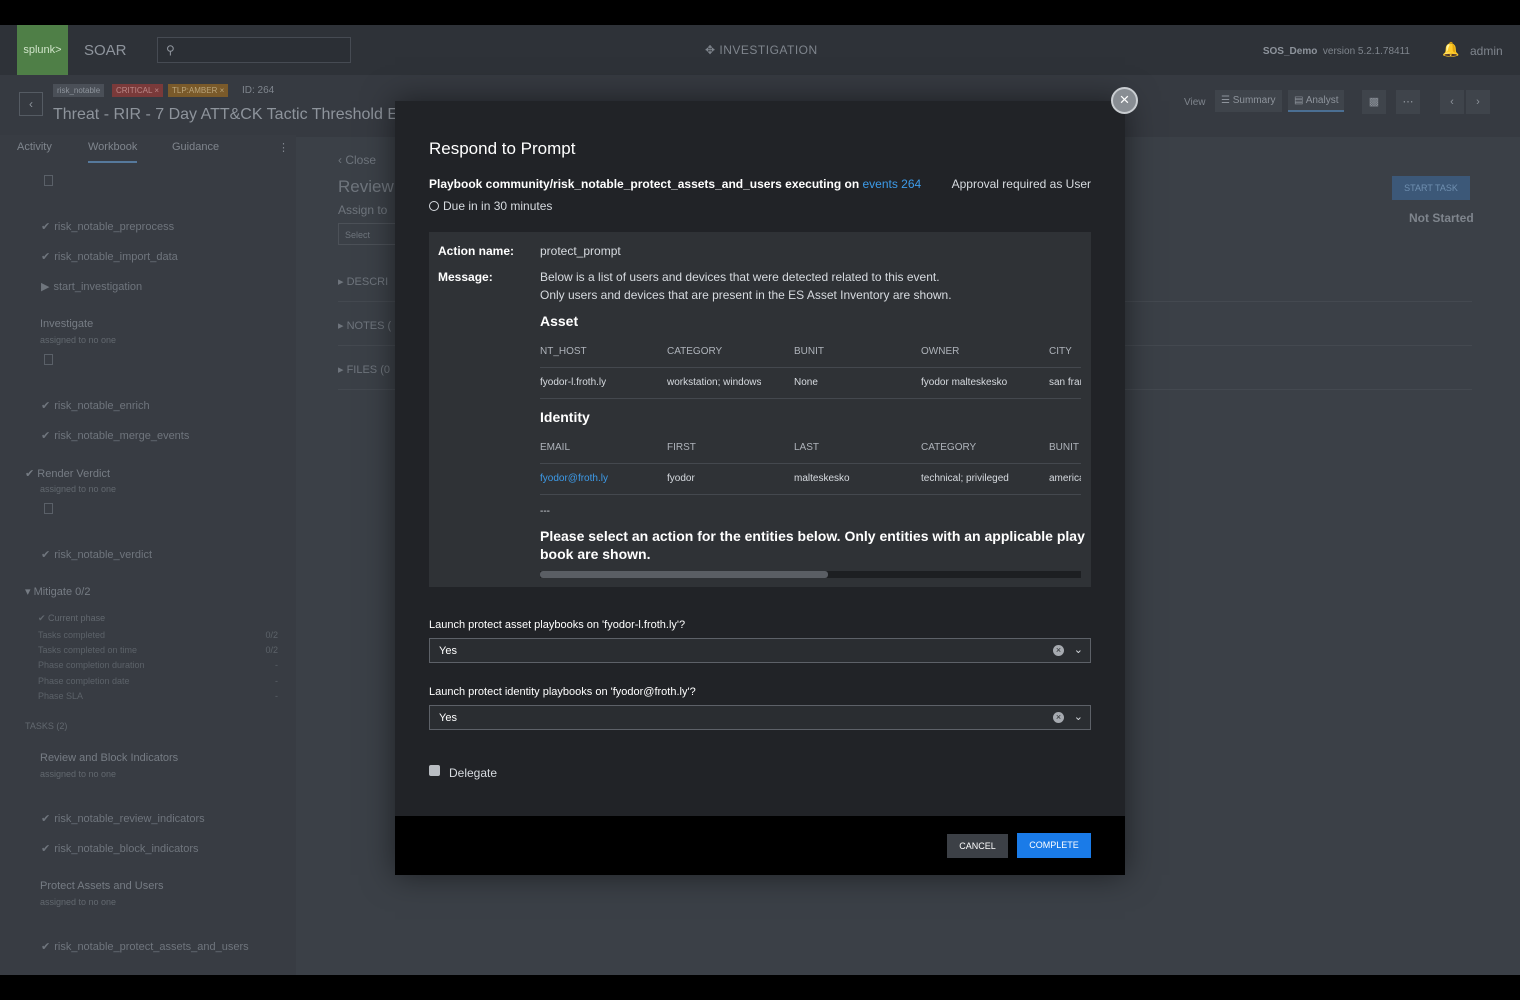  I want to click on delegate-checkbox, so click(434, 770).